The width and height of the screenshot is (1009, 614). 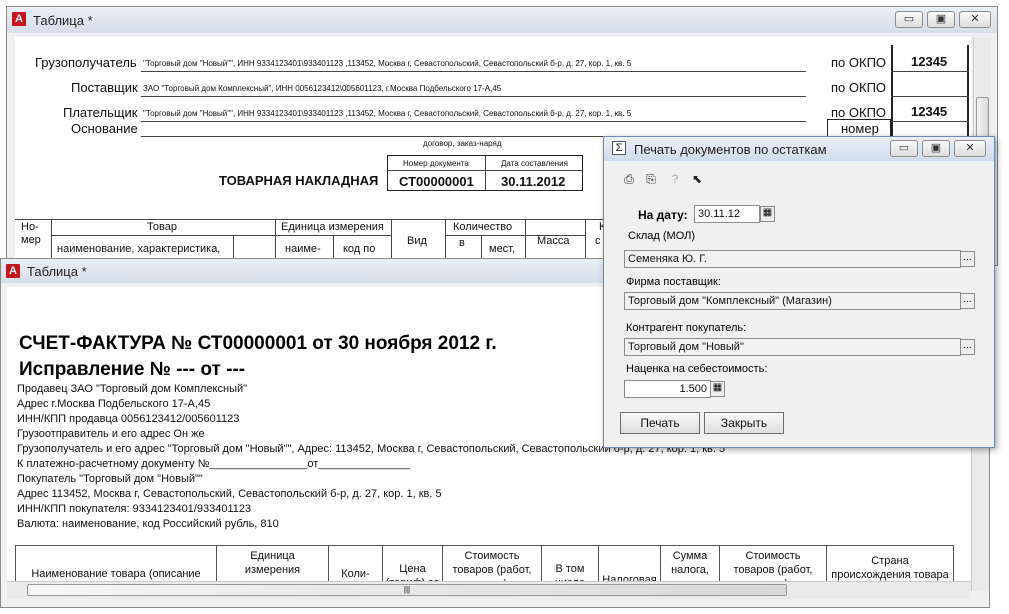 What do you see at coordinates (662, 236) in the screenshot?
I see `warehouse-label: Склад (МОЛ)` at bounding box center [662, 236].